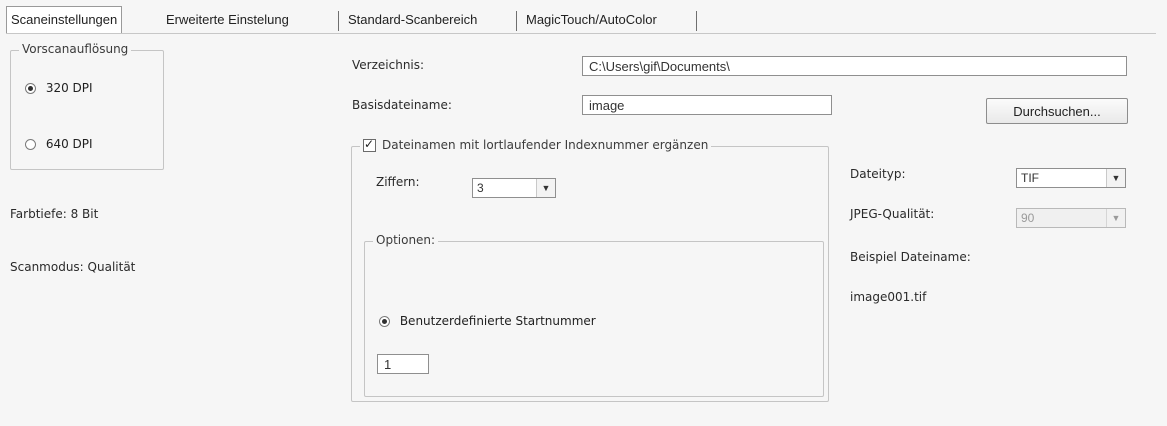  I want to click on jpeg-quality-label: JPEG-Qualität:, so click(892, 214).